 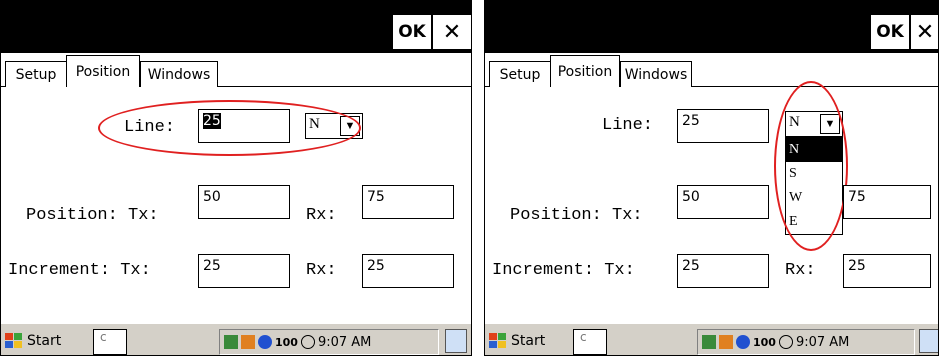 I want to click on line-label: Line:, so click(x=628, y=125).